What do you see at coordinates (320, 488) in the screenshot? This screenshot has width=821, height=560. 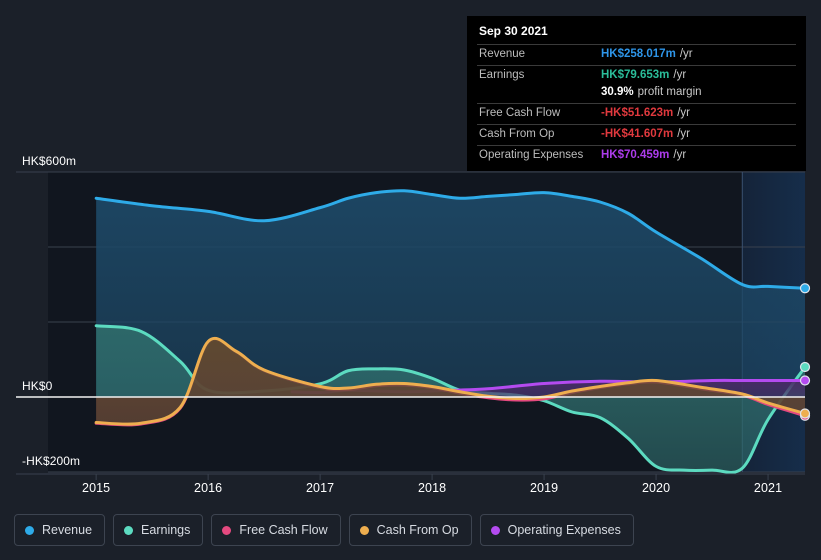 I see `x-axis-label-2017: 2017` at bounding box center [320, 488].